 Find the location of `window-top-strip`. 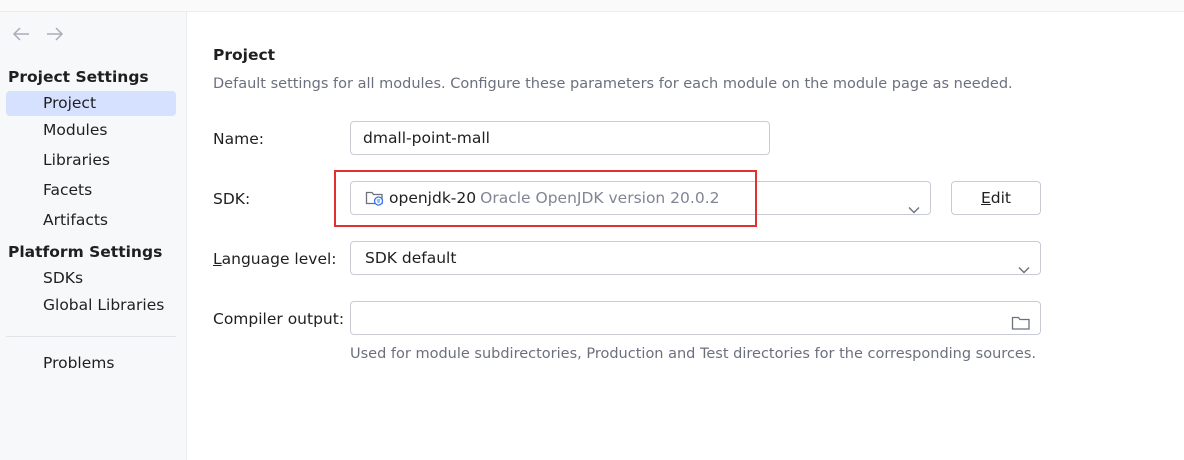

window-top-strip is located at coordinates (592, 6).